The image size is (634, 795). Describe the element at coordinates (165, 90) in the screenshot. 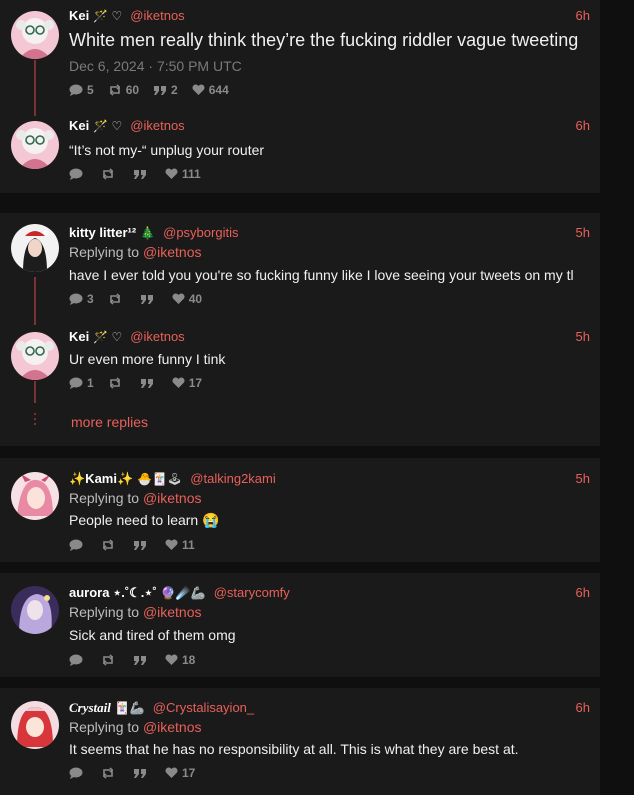

I see `quote-stat: 2` at that location.